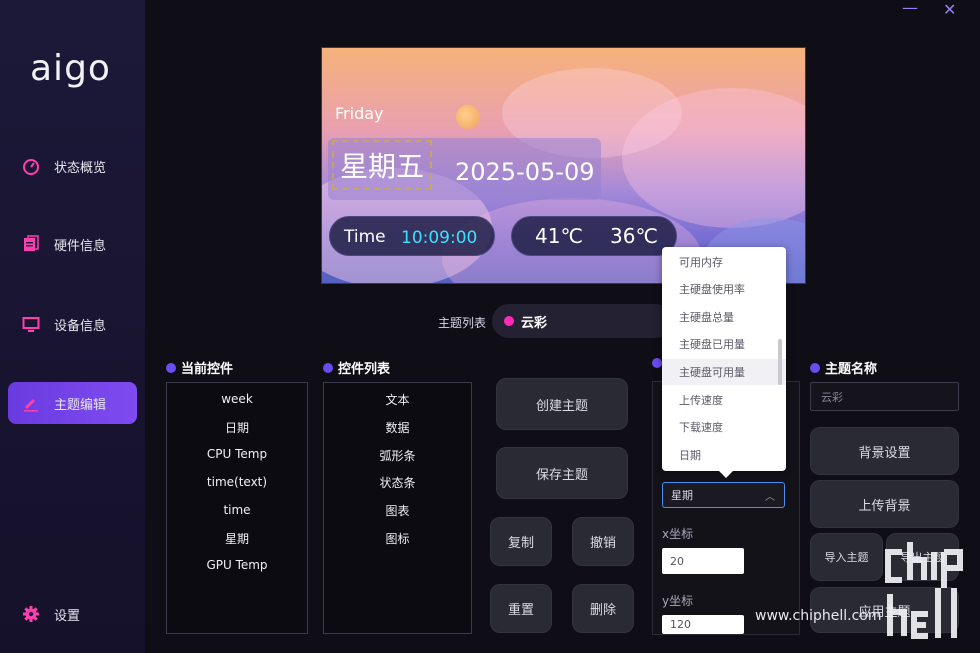 Image resolution: width=980 pixels, height=653 pixels. Describe the element at coordinates (846, 557) in the screenshot. I see `import-theme-button: 导入主题` at that location.